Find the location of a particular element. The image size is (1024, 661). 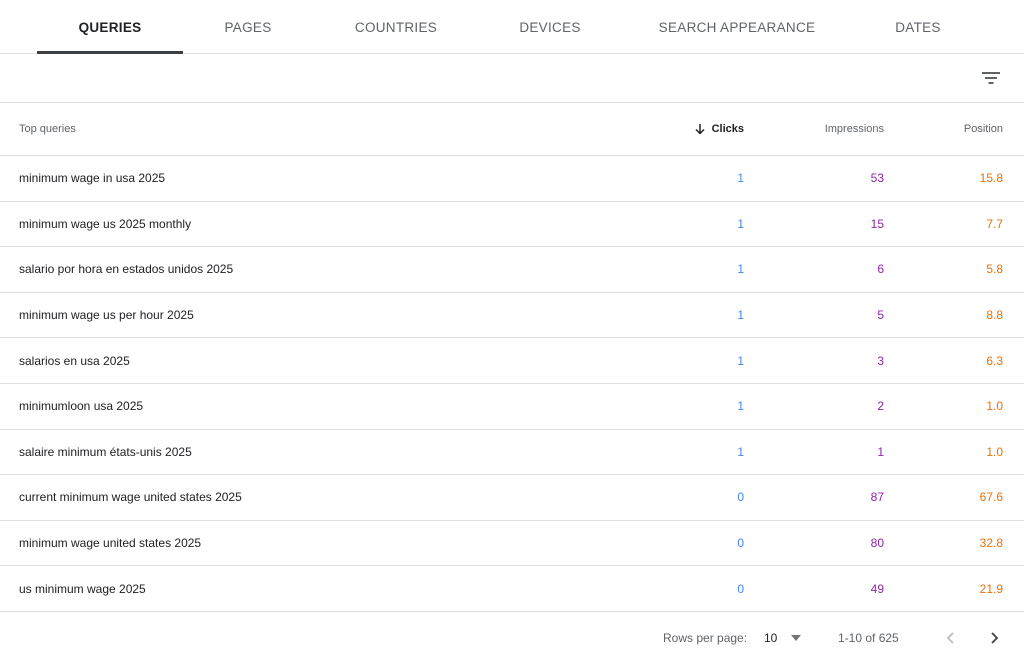

query-cell: minimum wage united states 2025 is located at coordinates (110, 543).